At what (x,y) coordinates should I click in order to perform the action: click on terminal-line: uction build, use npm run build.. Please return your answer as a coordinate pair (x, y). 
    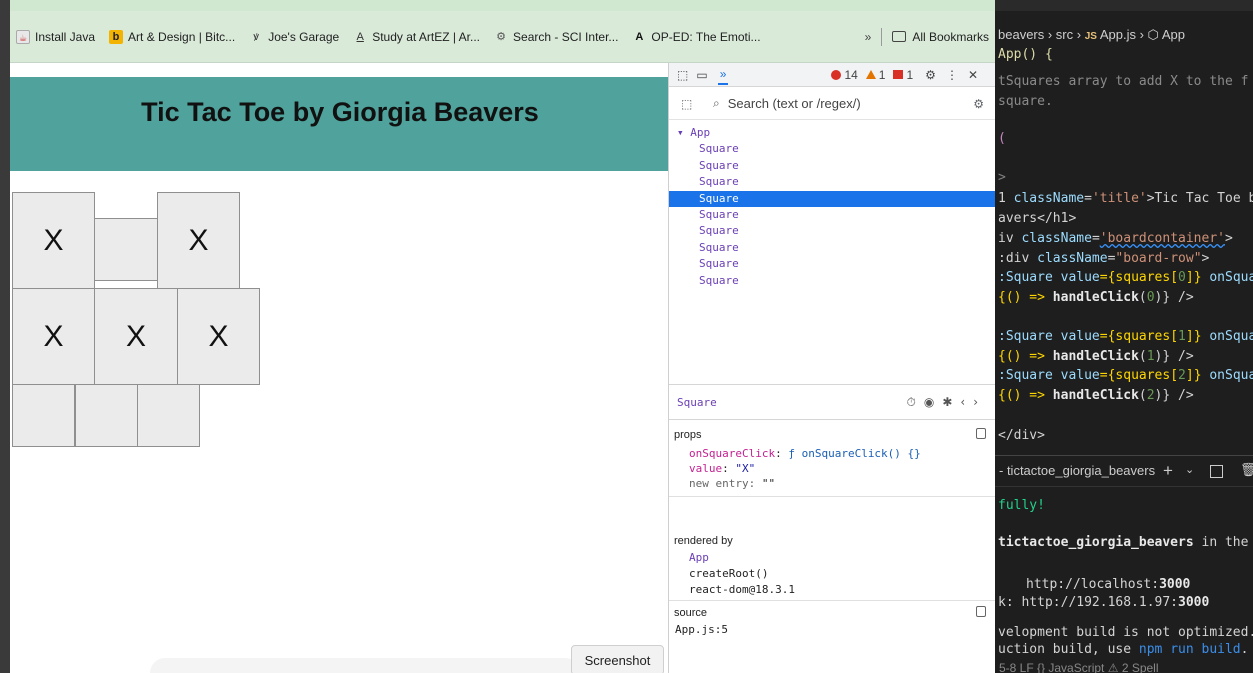
    Looking at the image, I should click on (1123, 649).